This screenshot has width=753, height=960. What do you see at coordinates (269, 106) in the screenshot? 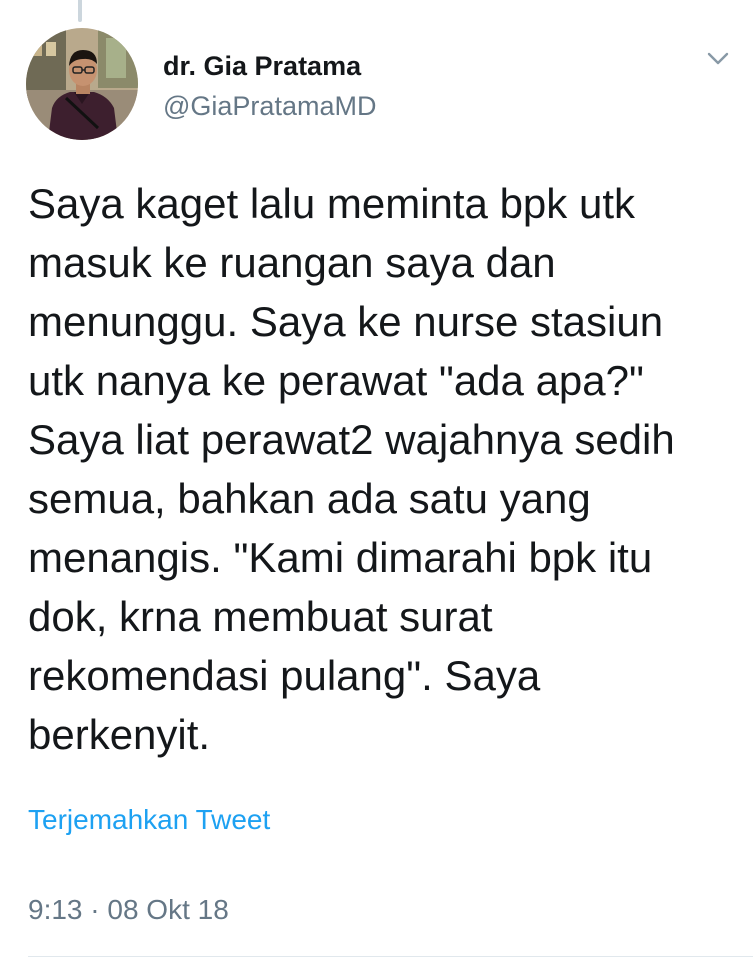
I see `author-handle: @GiaPratamaMD` at bounding box center [269, 106].